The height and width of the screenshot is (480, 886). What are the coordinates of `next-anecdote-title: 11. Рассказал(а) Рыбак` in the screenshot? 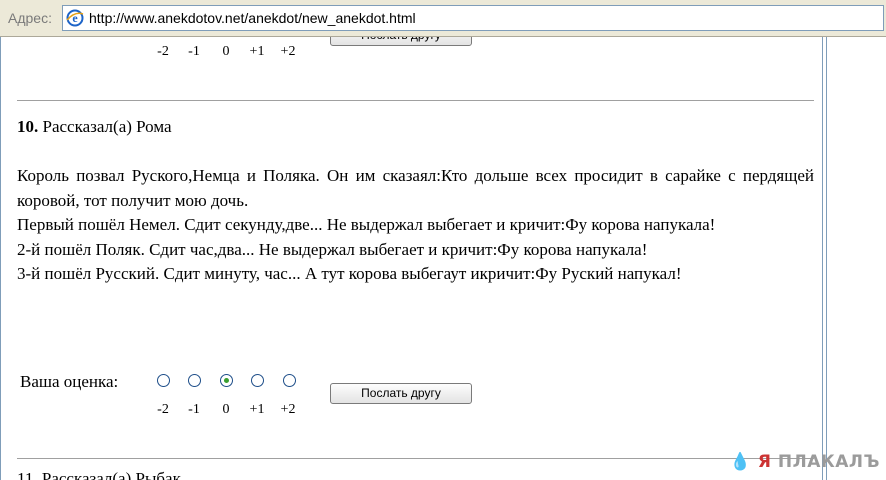 It's located at (99, 474).